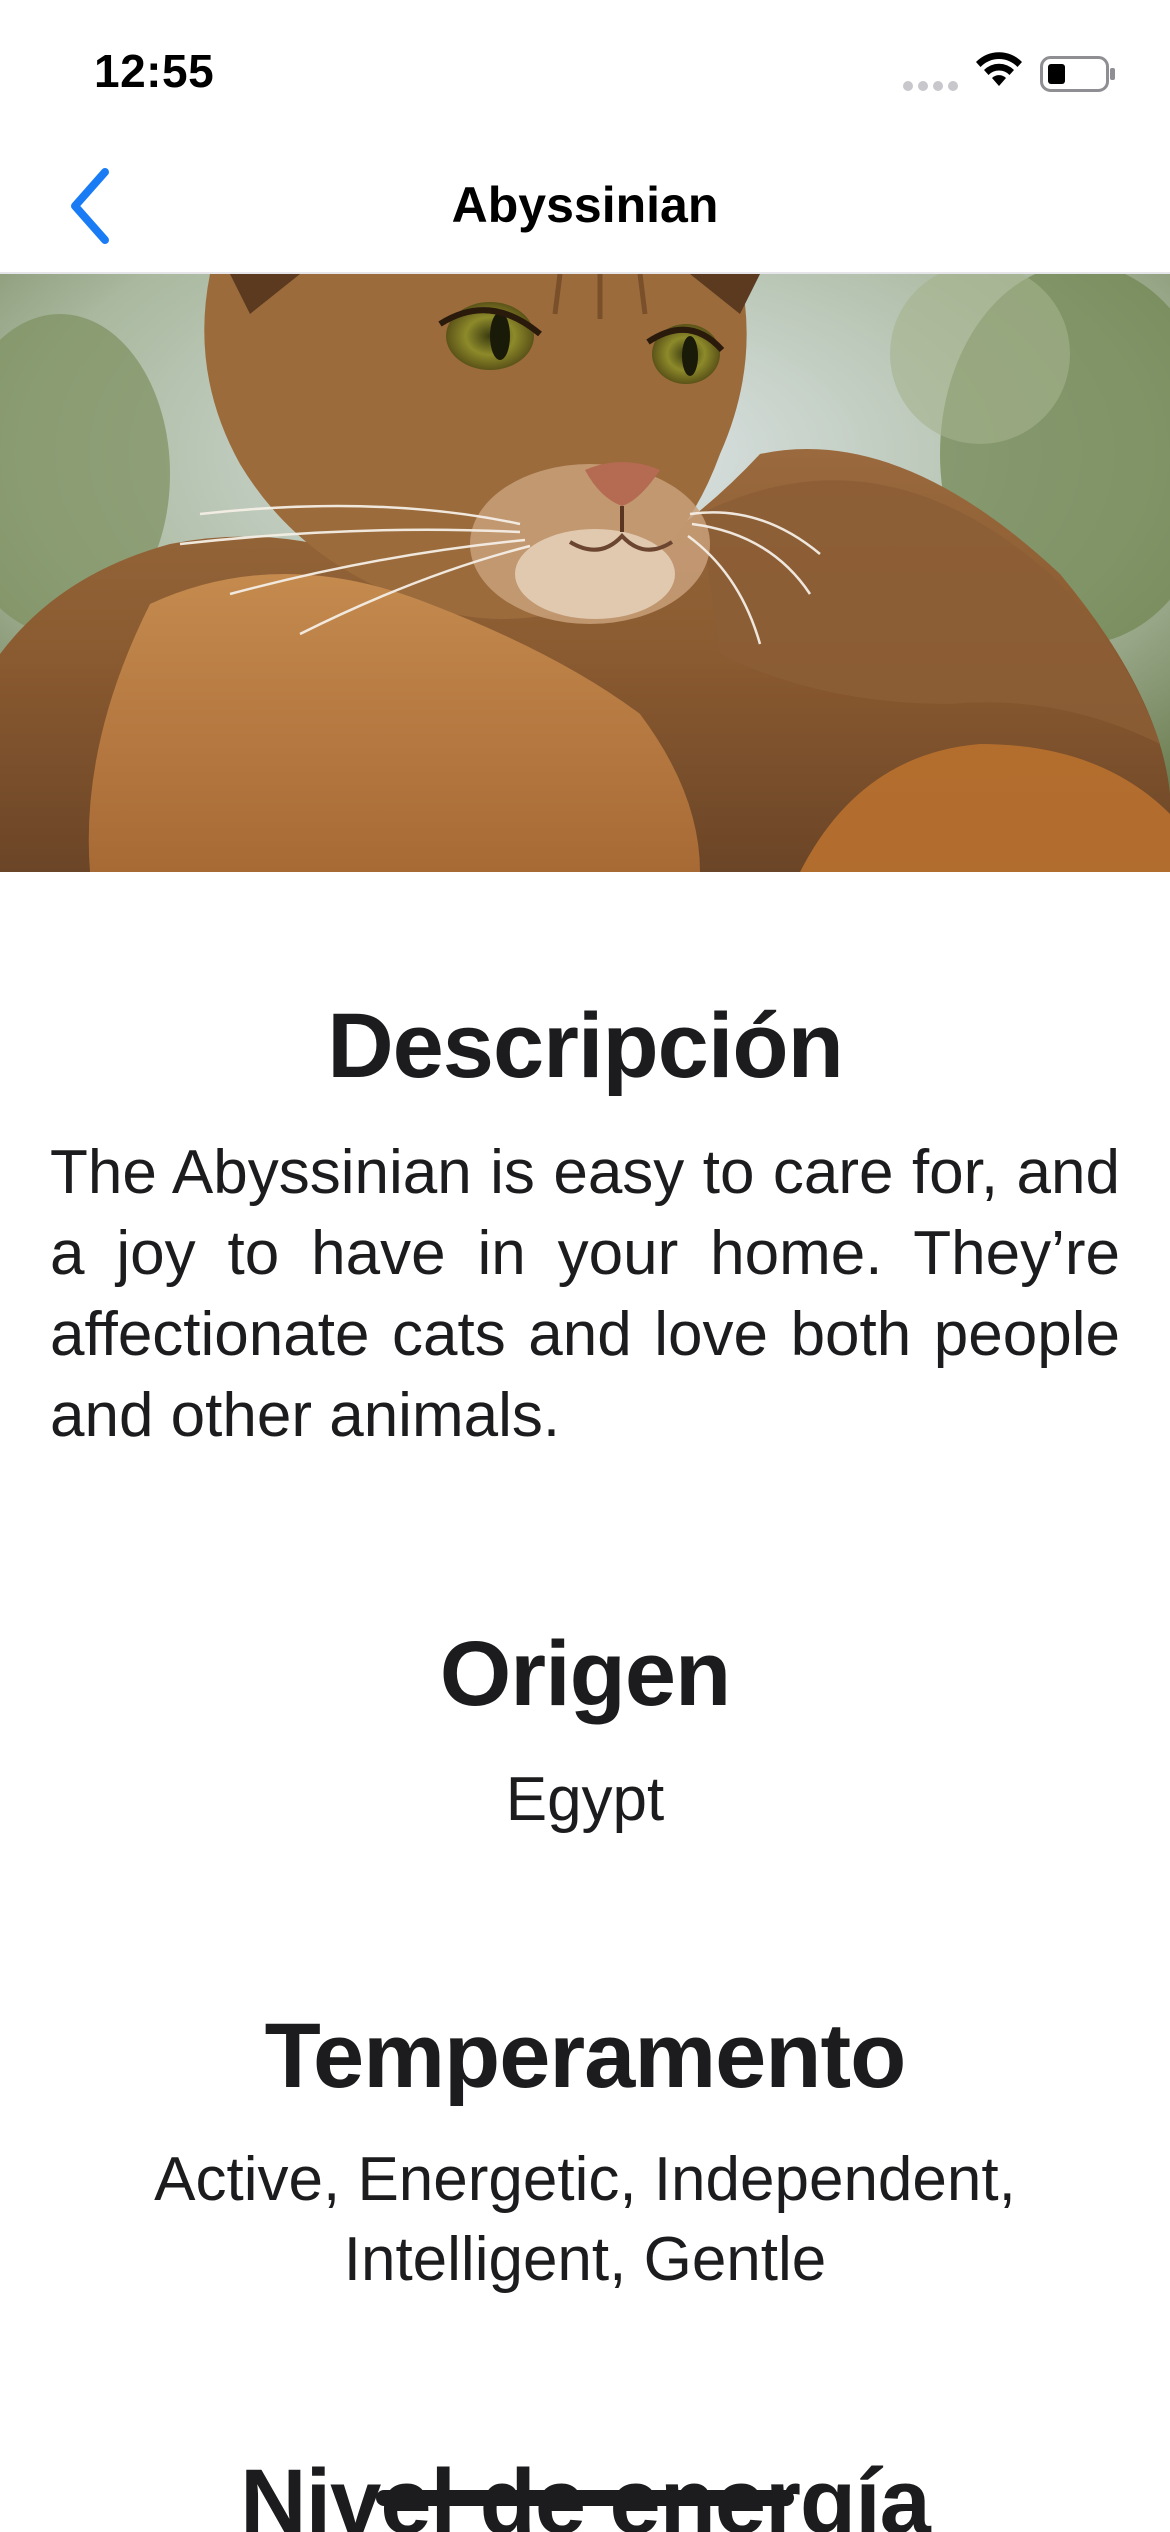 The width and height of the screenshot is (1170, 2532). Describe the element at coordinates (585, 2056) in the screenshot. I see `temperament-heading: Temperamento` at that location.